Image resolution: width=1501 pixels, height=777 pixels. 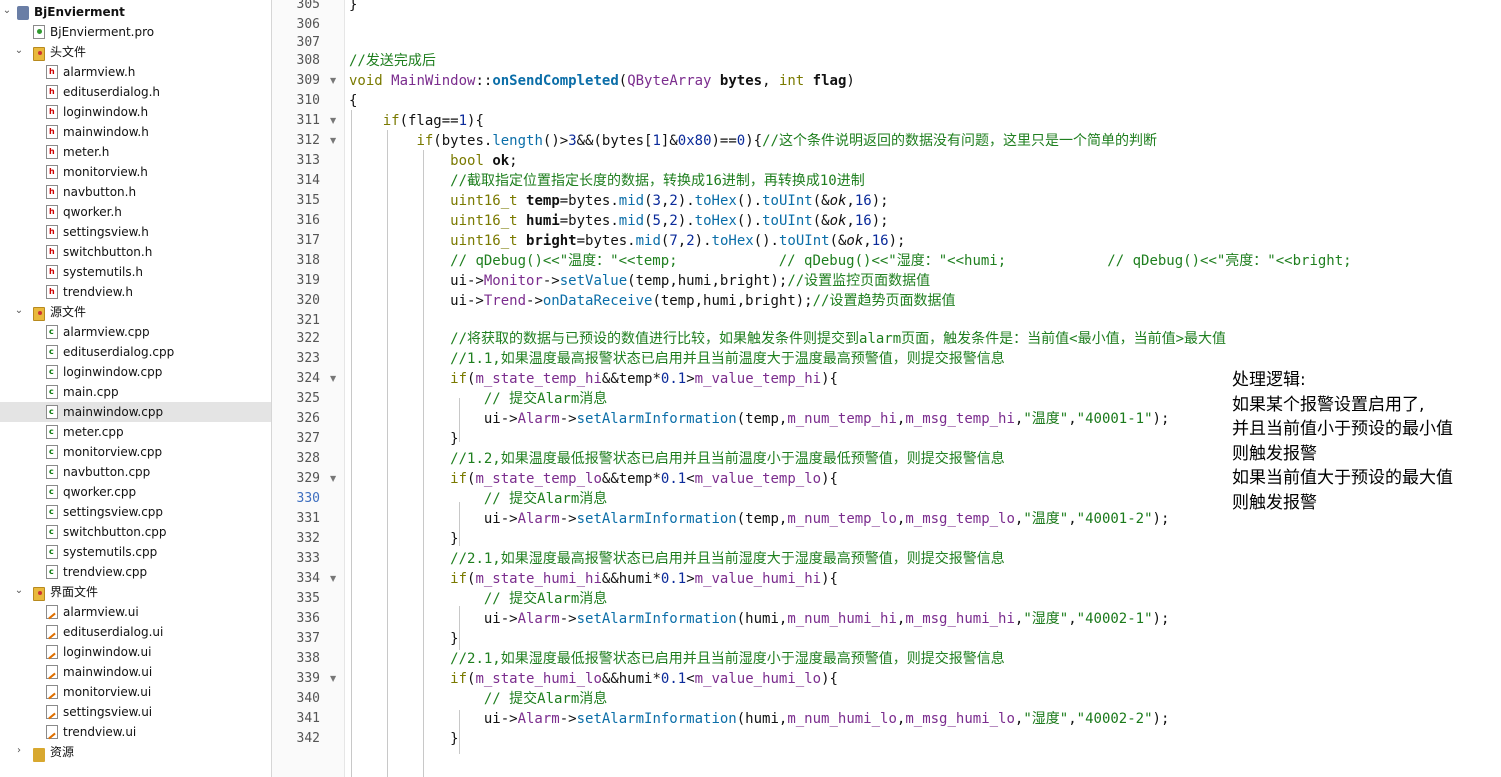 I want to click on code-line: // 提交Alarm消息, so click(x=478, y=500).